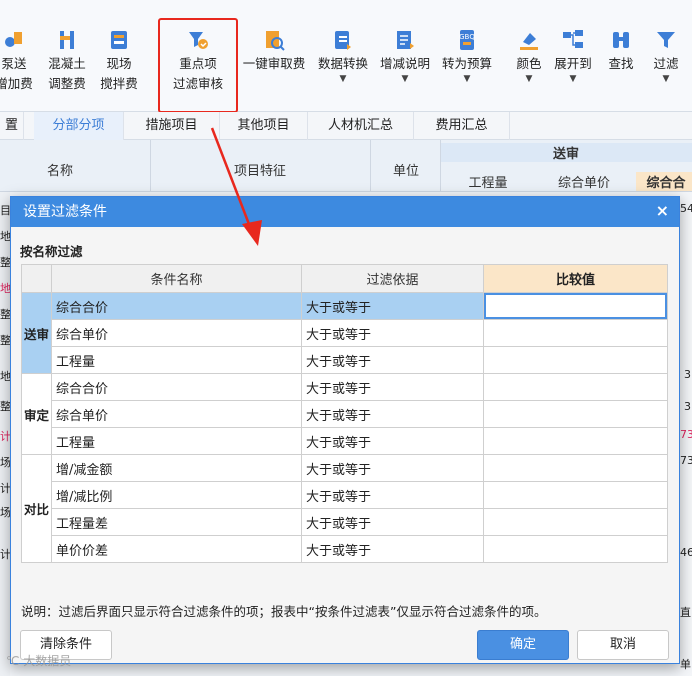 The height and width of the screenshot is (676, 692). I want to click on ribbon-label: 数据转换, so click(342, 63).